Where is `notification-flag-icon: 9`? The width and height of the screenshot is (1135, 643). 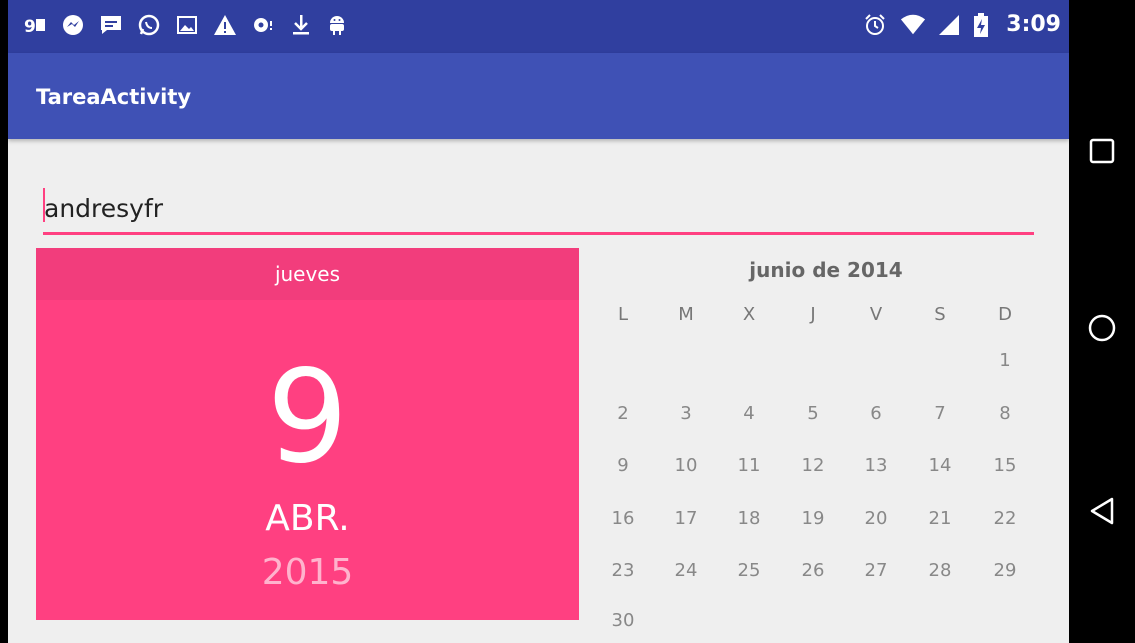
notification-flag-icon: 9 is located at coordinates (35, 25).